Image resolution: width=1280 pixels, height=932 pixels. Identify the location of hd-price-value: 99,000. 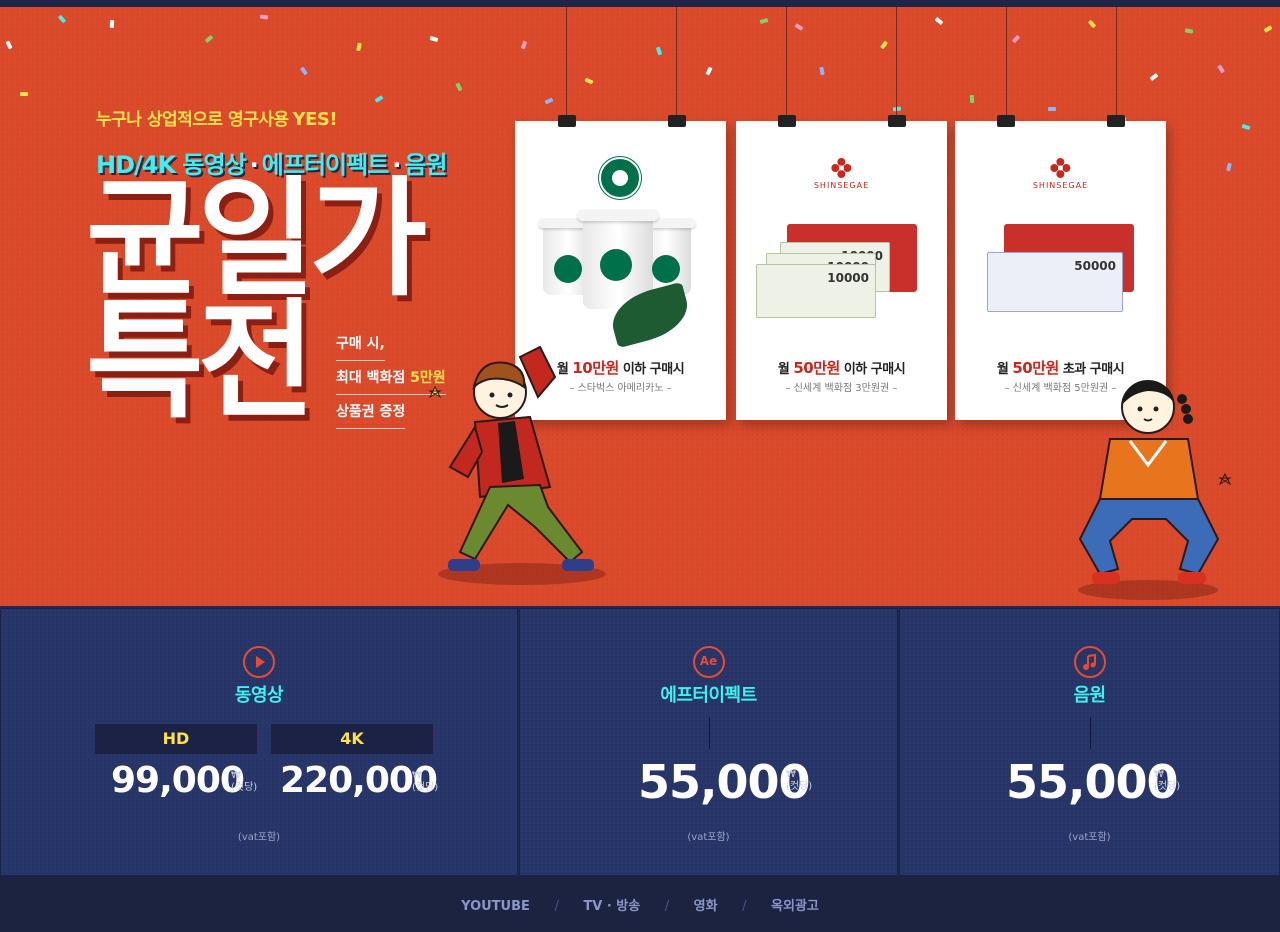
(178, 780).